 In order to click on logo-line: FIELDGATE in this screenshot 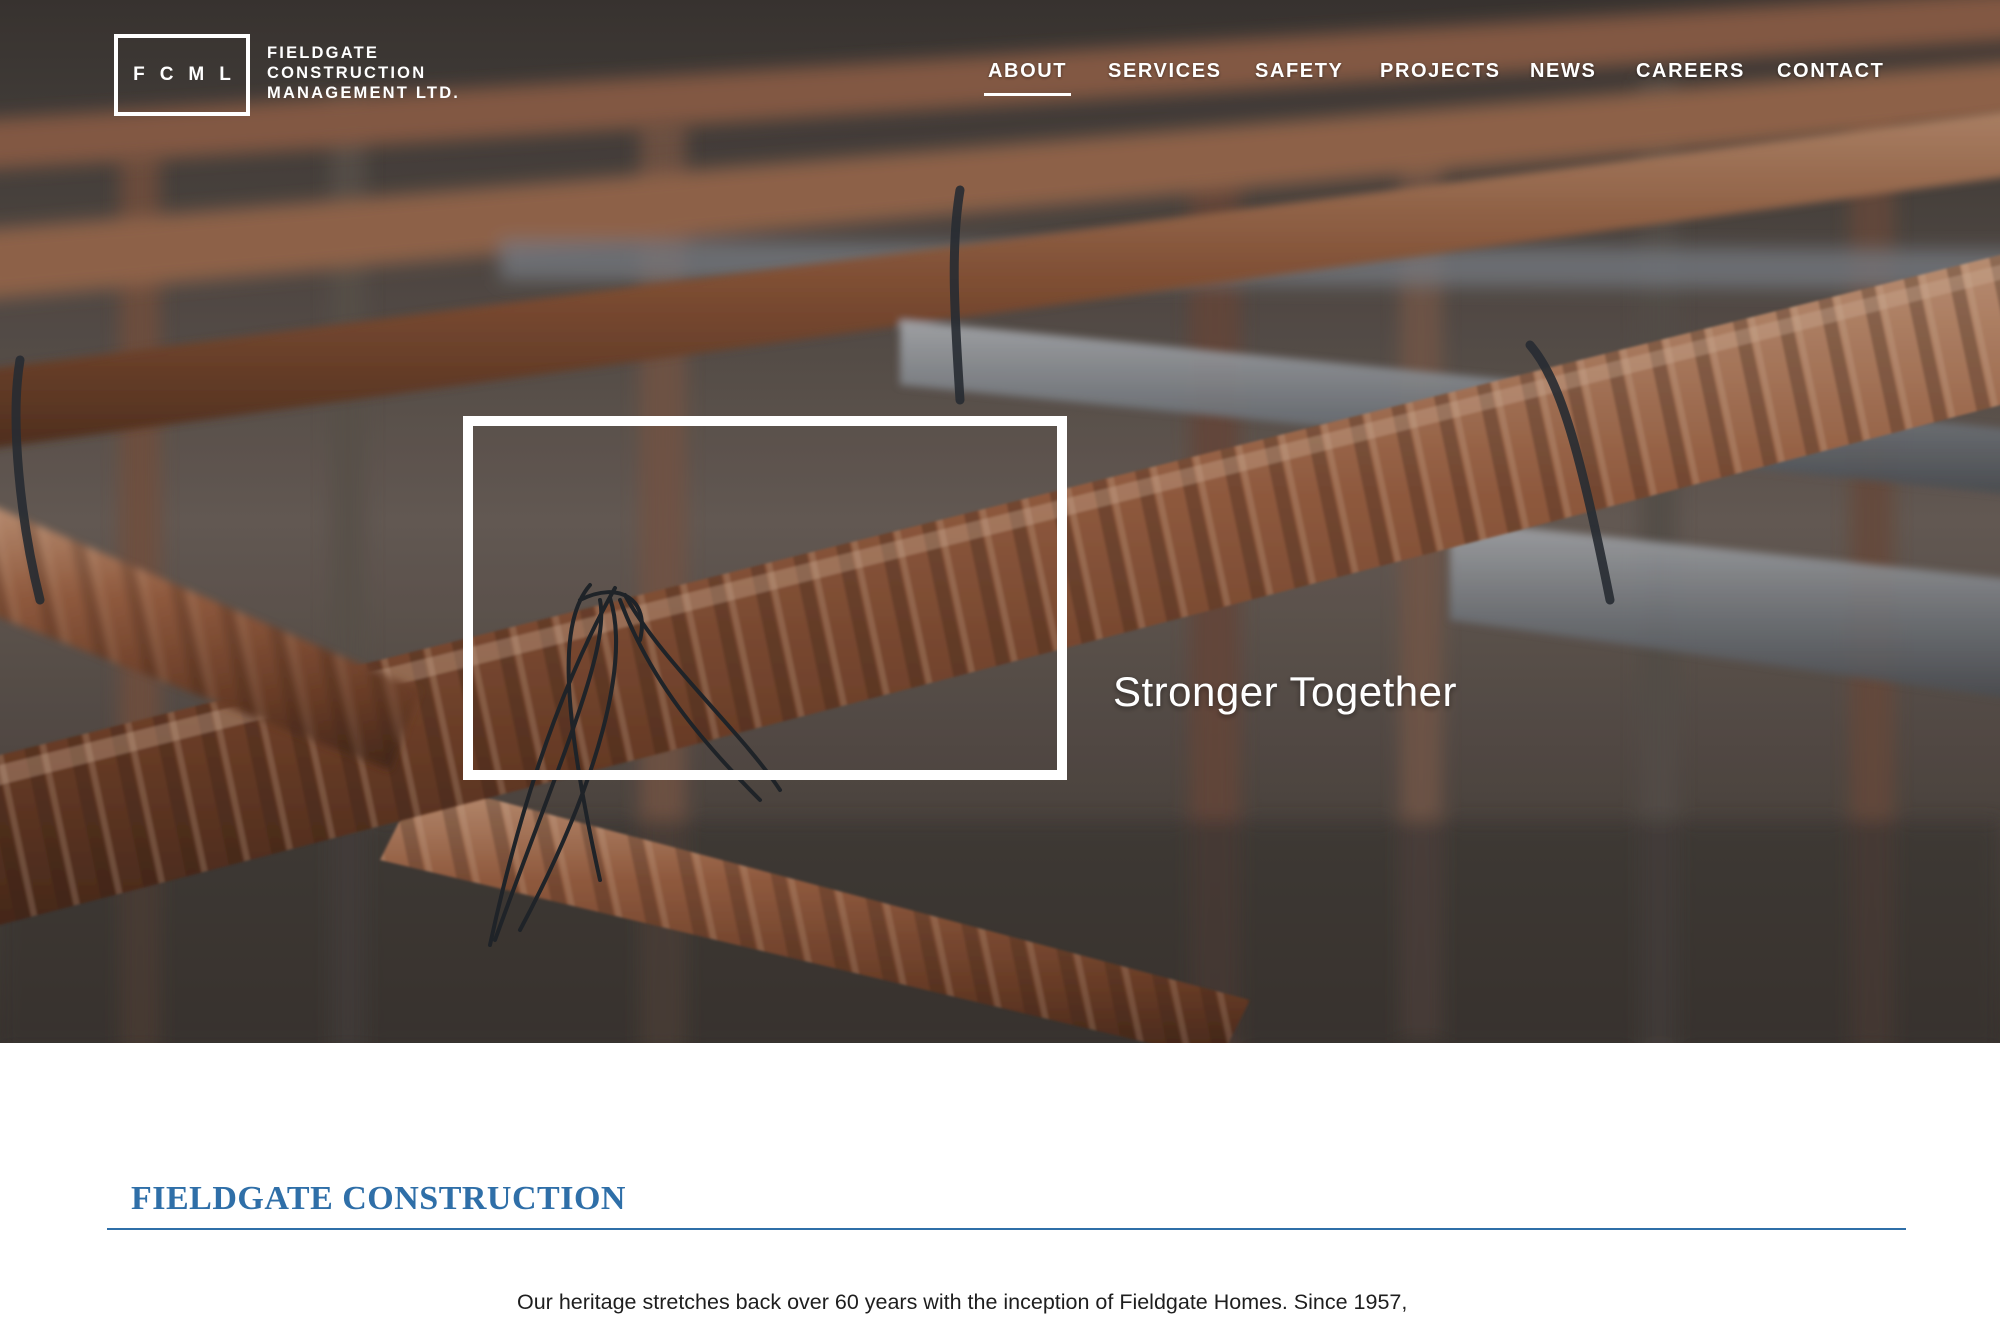, I will do `click(323, 53)`.